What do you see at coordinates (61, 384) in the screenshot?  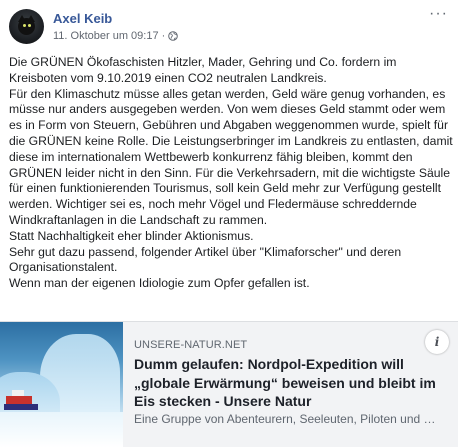 I see `link-thumbnail-image` at bounding box center [61, 384].